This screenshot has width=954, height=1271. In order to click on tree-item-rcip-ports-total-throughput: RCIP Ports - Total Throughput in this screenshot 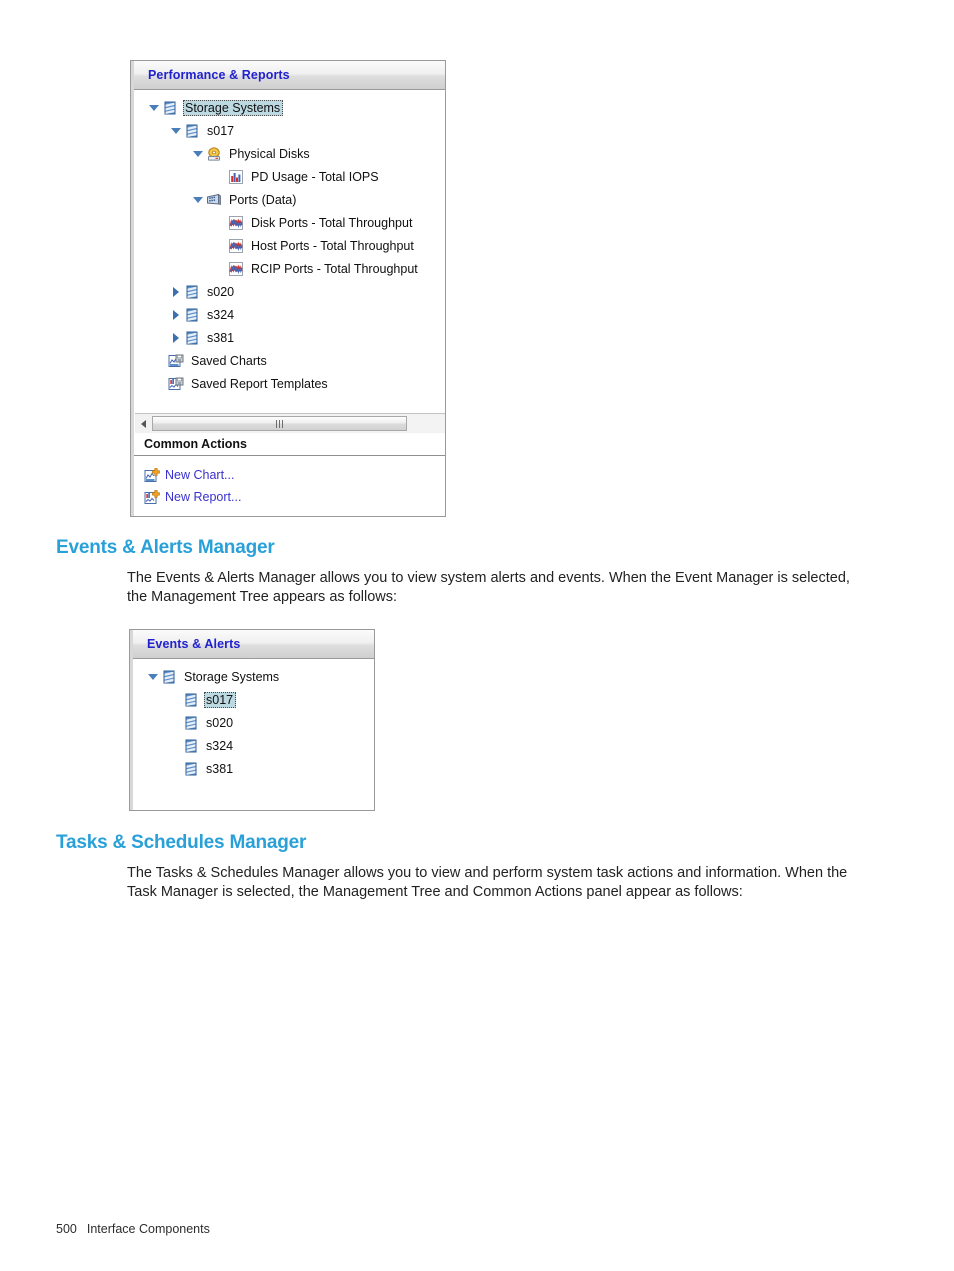, I will do `click(289, 268)`.